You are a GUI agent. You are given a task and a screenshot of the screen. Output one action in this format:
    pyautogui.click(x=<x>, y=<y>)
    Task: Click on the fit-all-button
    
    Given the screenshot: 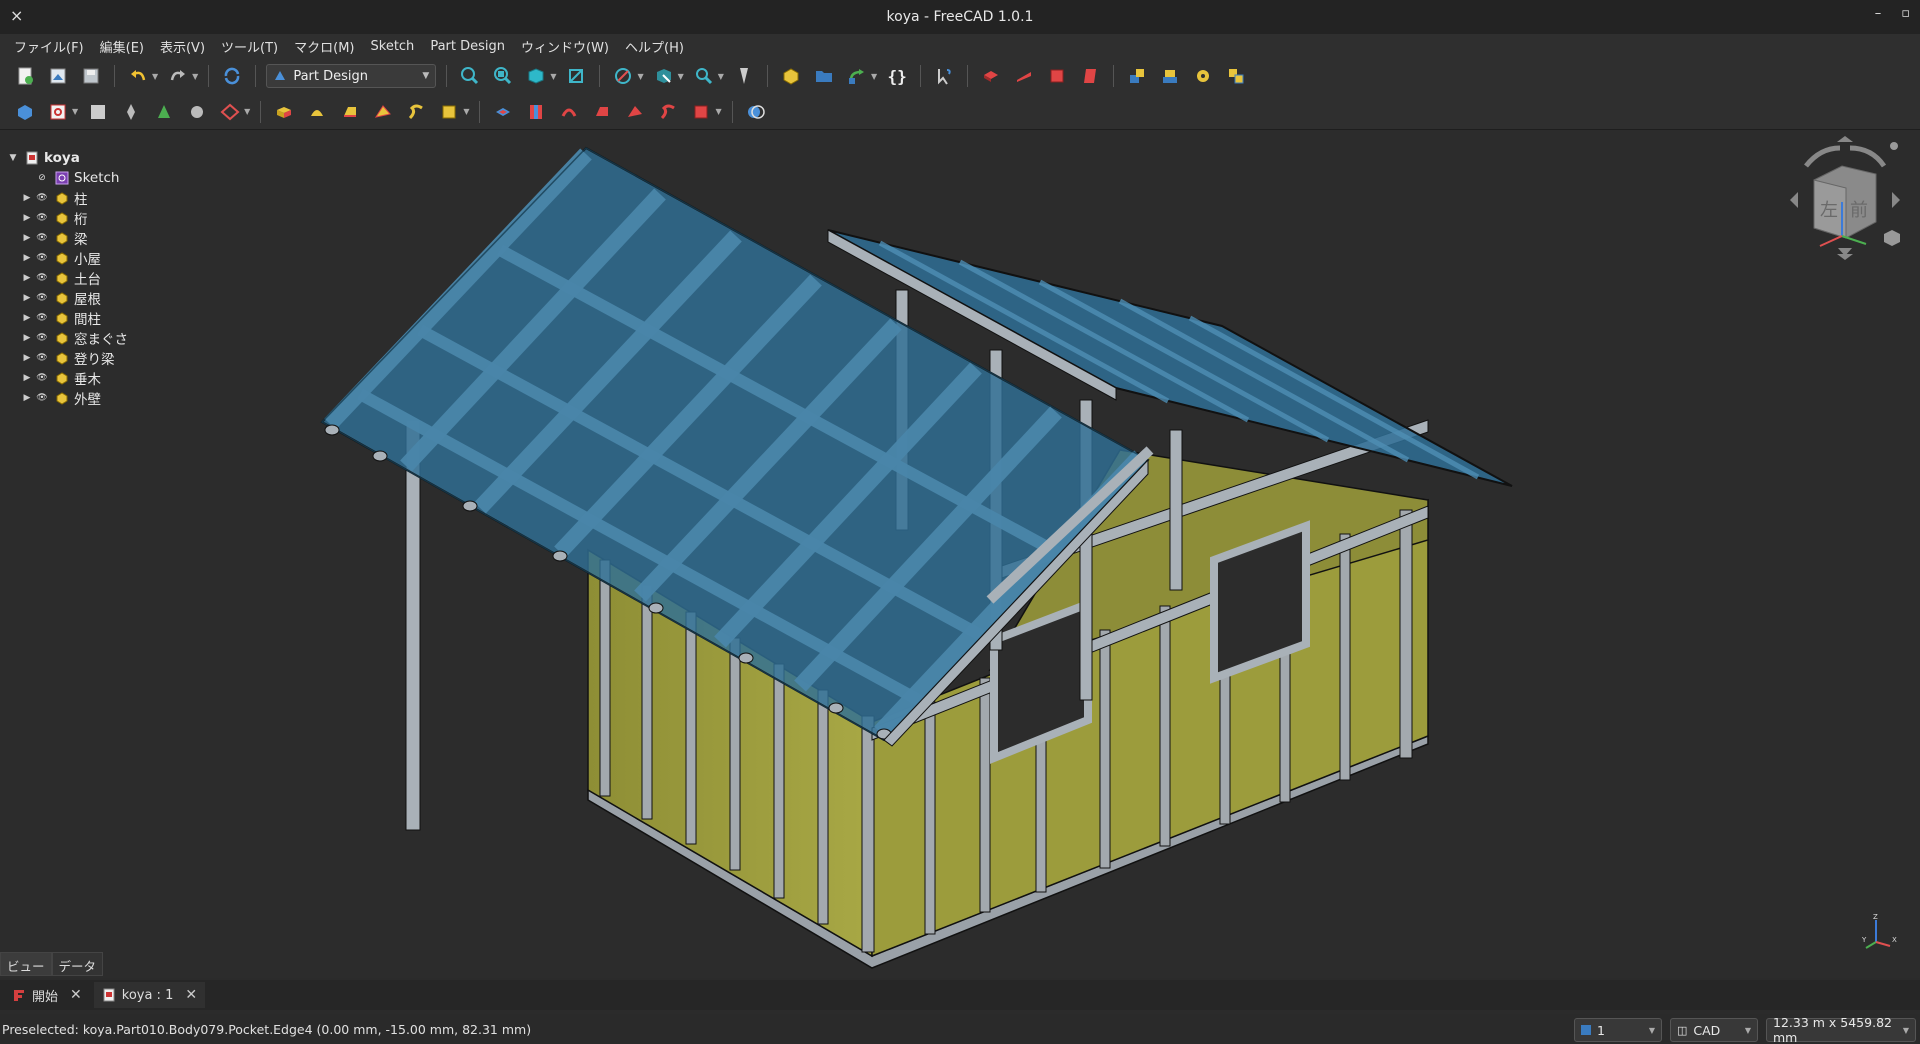 What is the action you would take?
    pyautogui.click(x=470, y=76)
    